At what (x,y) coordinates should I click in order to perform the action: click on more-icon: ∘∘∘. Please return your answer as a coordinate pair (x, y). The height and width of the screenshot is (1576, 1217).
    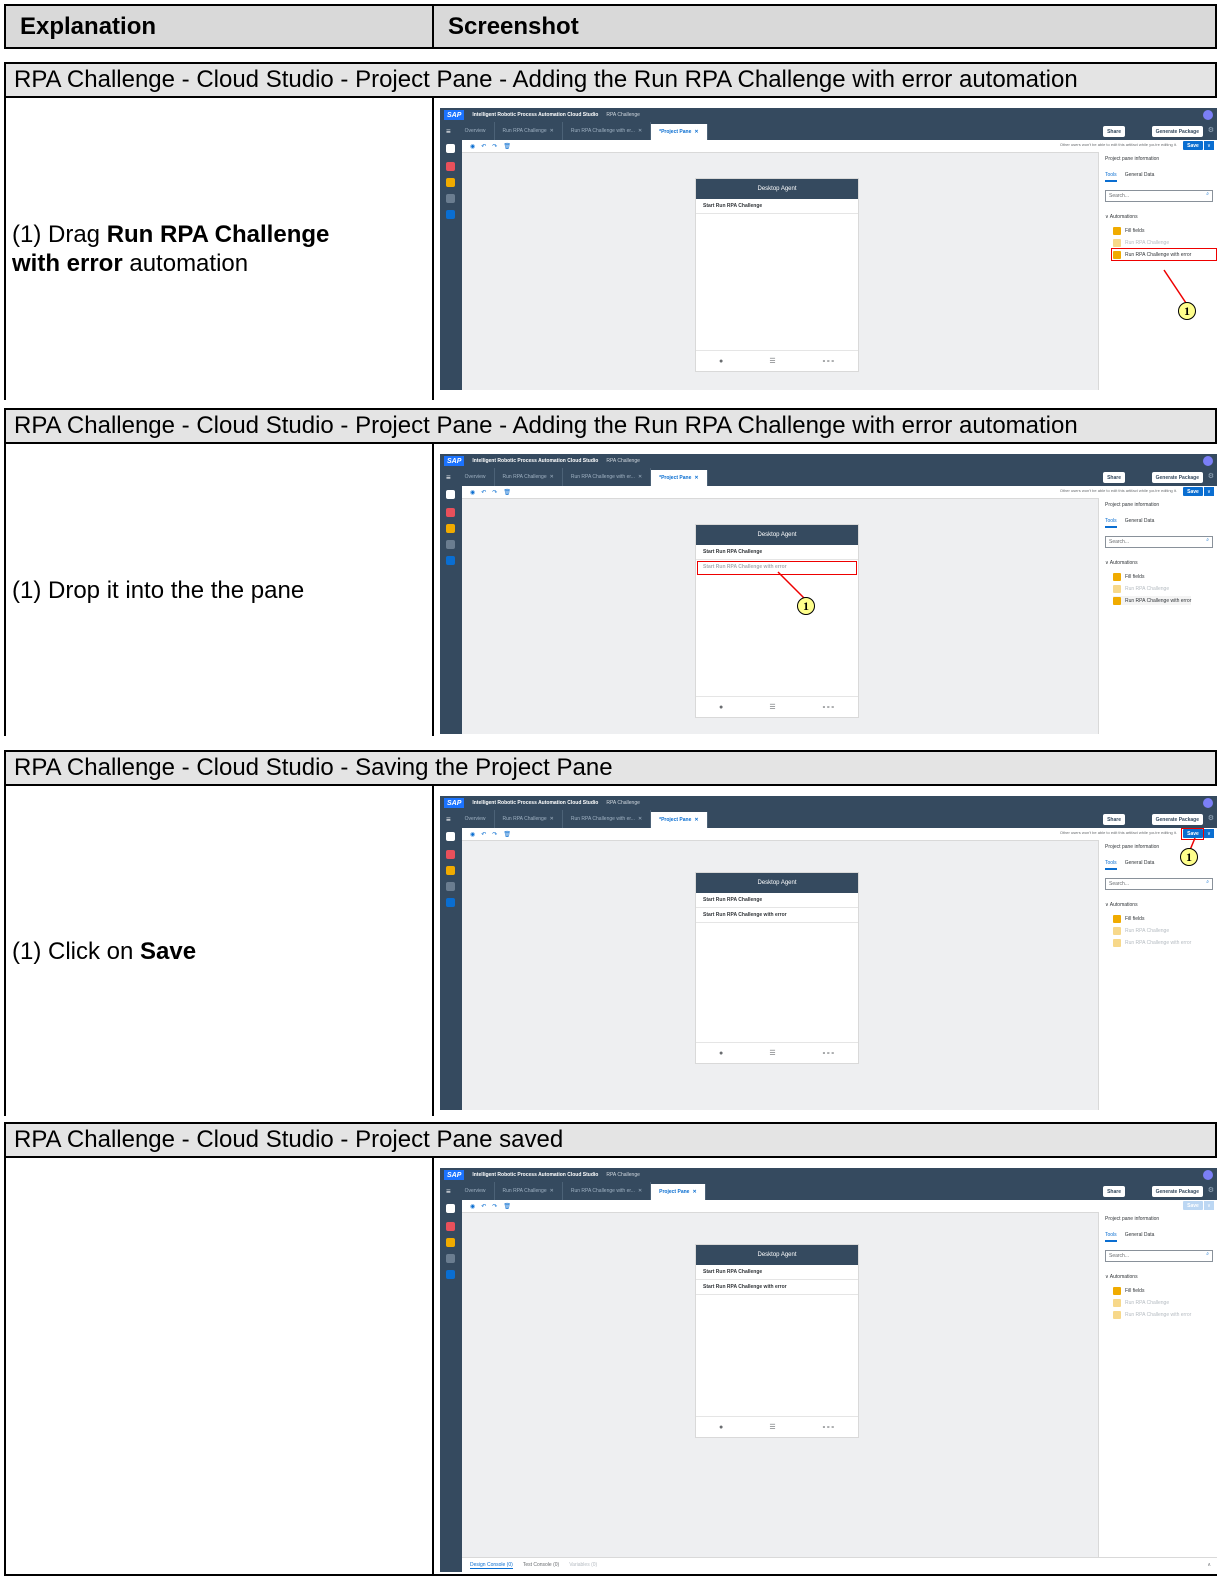
    Looking at the image, I should click on (828, 1427).